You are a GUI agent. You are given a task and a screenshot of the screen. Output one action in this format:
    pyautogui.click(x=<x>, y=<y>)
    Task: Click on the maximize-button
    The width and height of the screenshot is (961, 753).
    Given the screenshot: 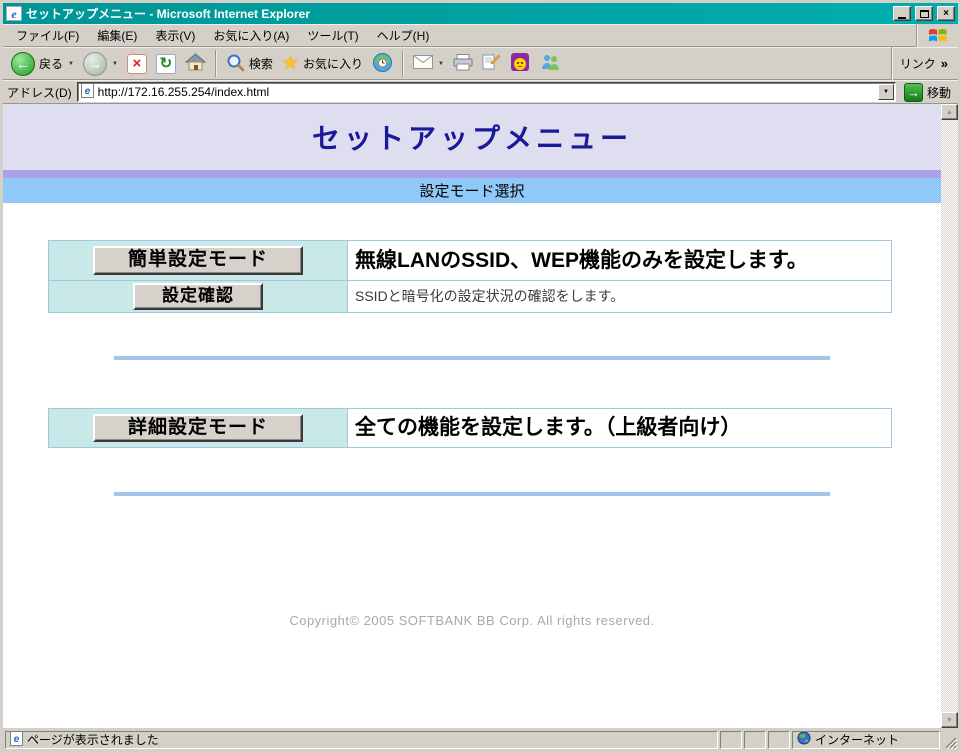 What is the action you would take?
    pyautogui.click(x=924, y=13)
    